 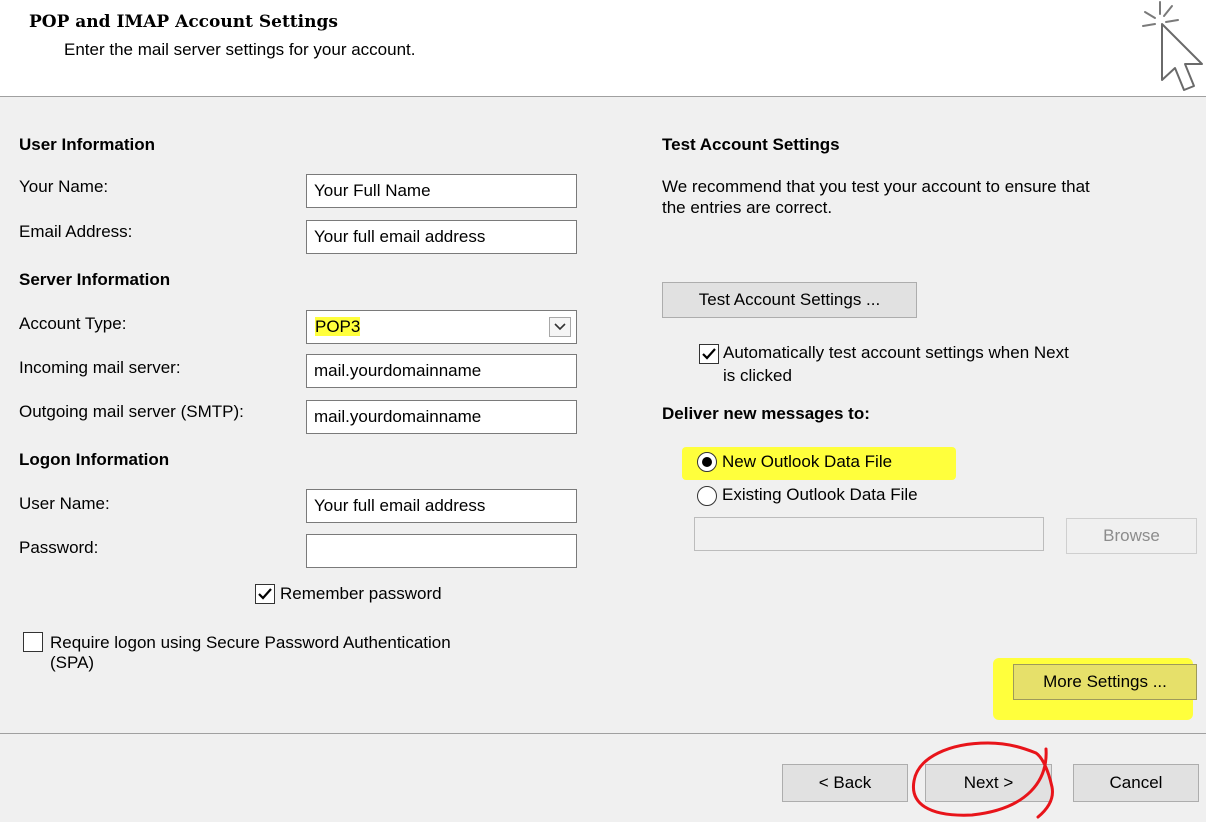 What do you see at coordinates (131, 411) in the screenshot?
I see `outgoing-mail-server-label: Outgoing mail server (SMTP):` at bounding box center [131, 411].